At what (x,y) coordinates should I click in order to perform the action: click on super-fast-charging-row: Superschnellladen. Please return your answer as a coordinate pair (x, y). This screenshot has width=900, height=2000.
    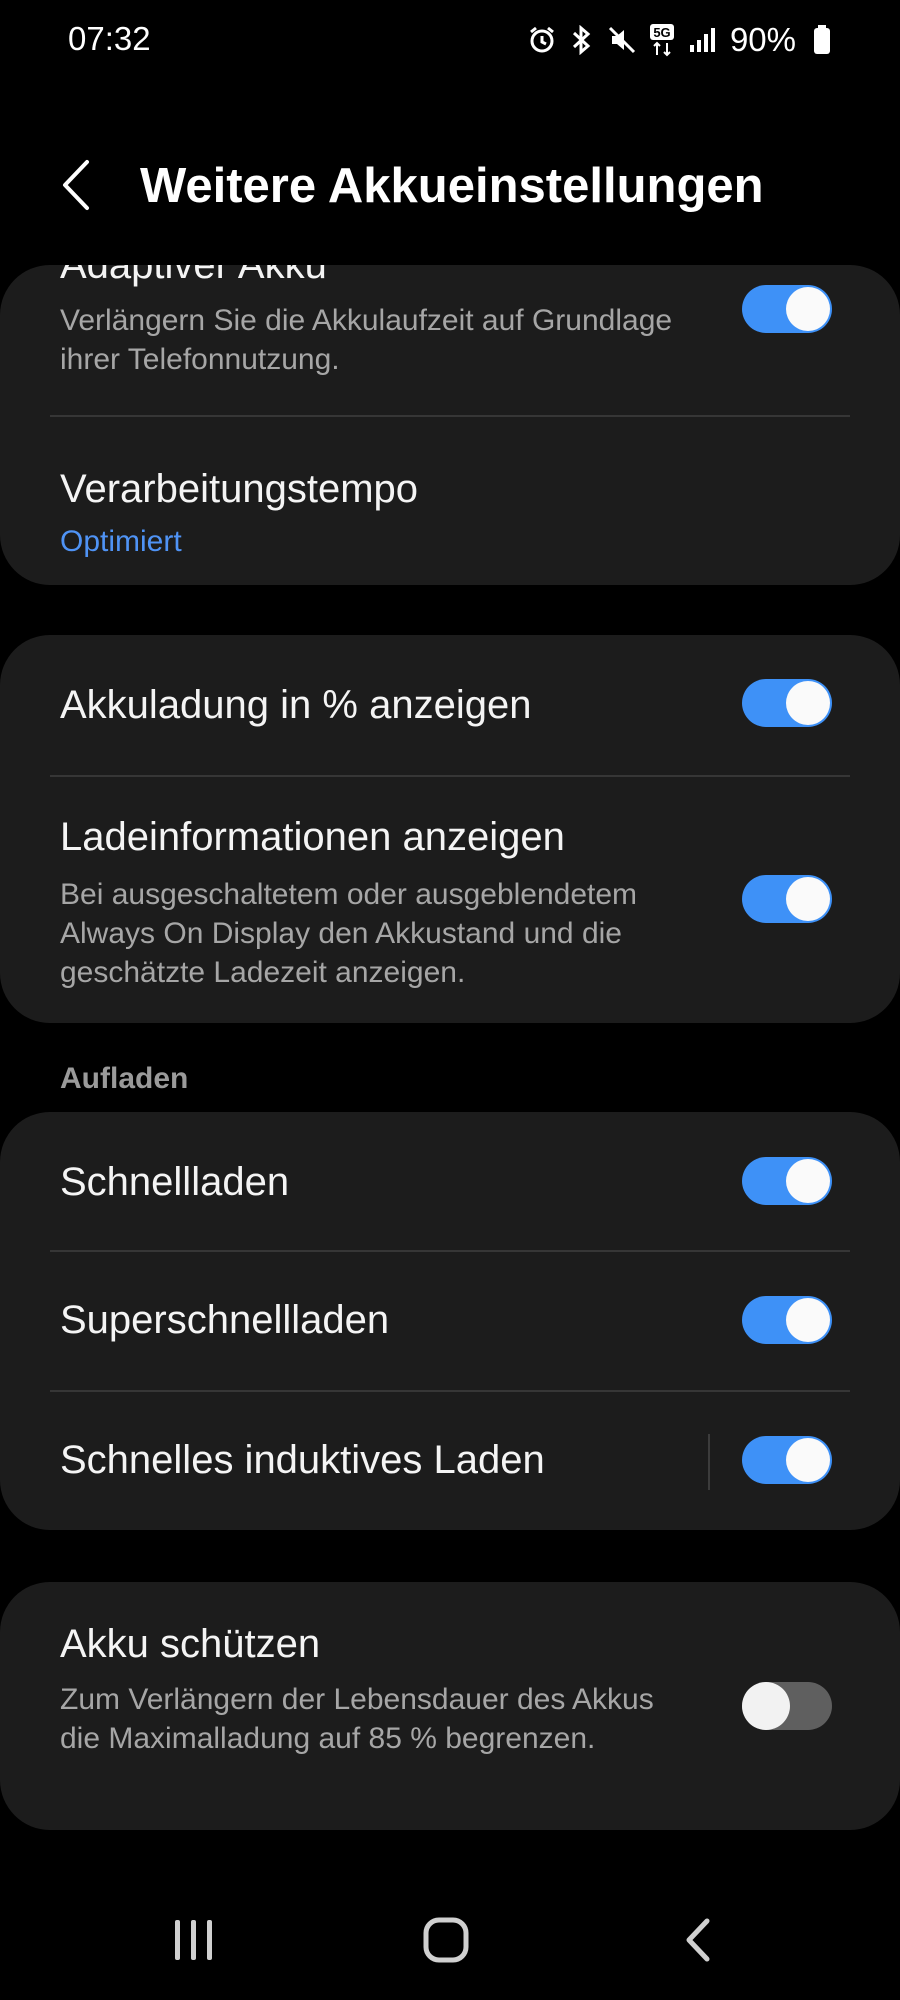
    Looking at the image, I should click on (450, 1321).